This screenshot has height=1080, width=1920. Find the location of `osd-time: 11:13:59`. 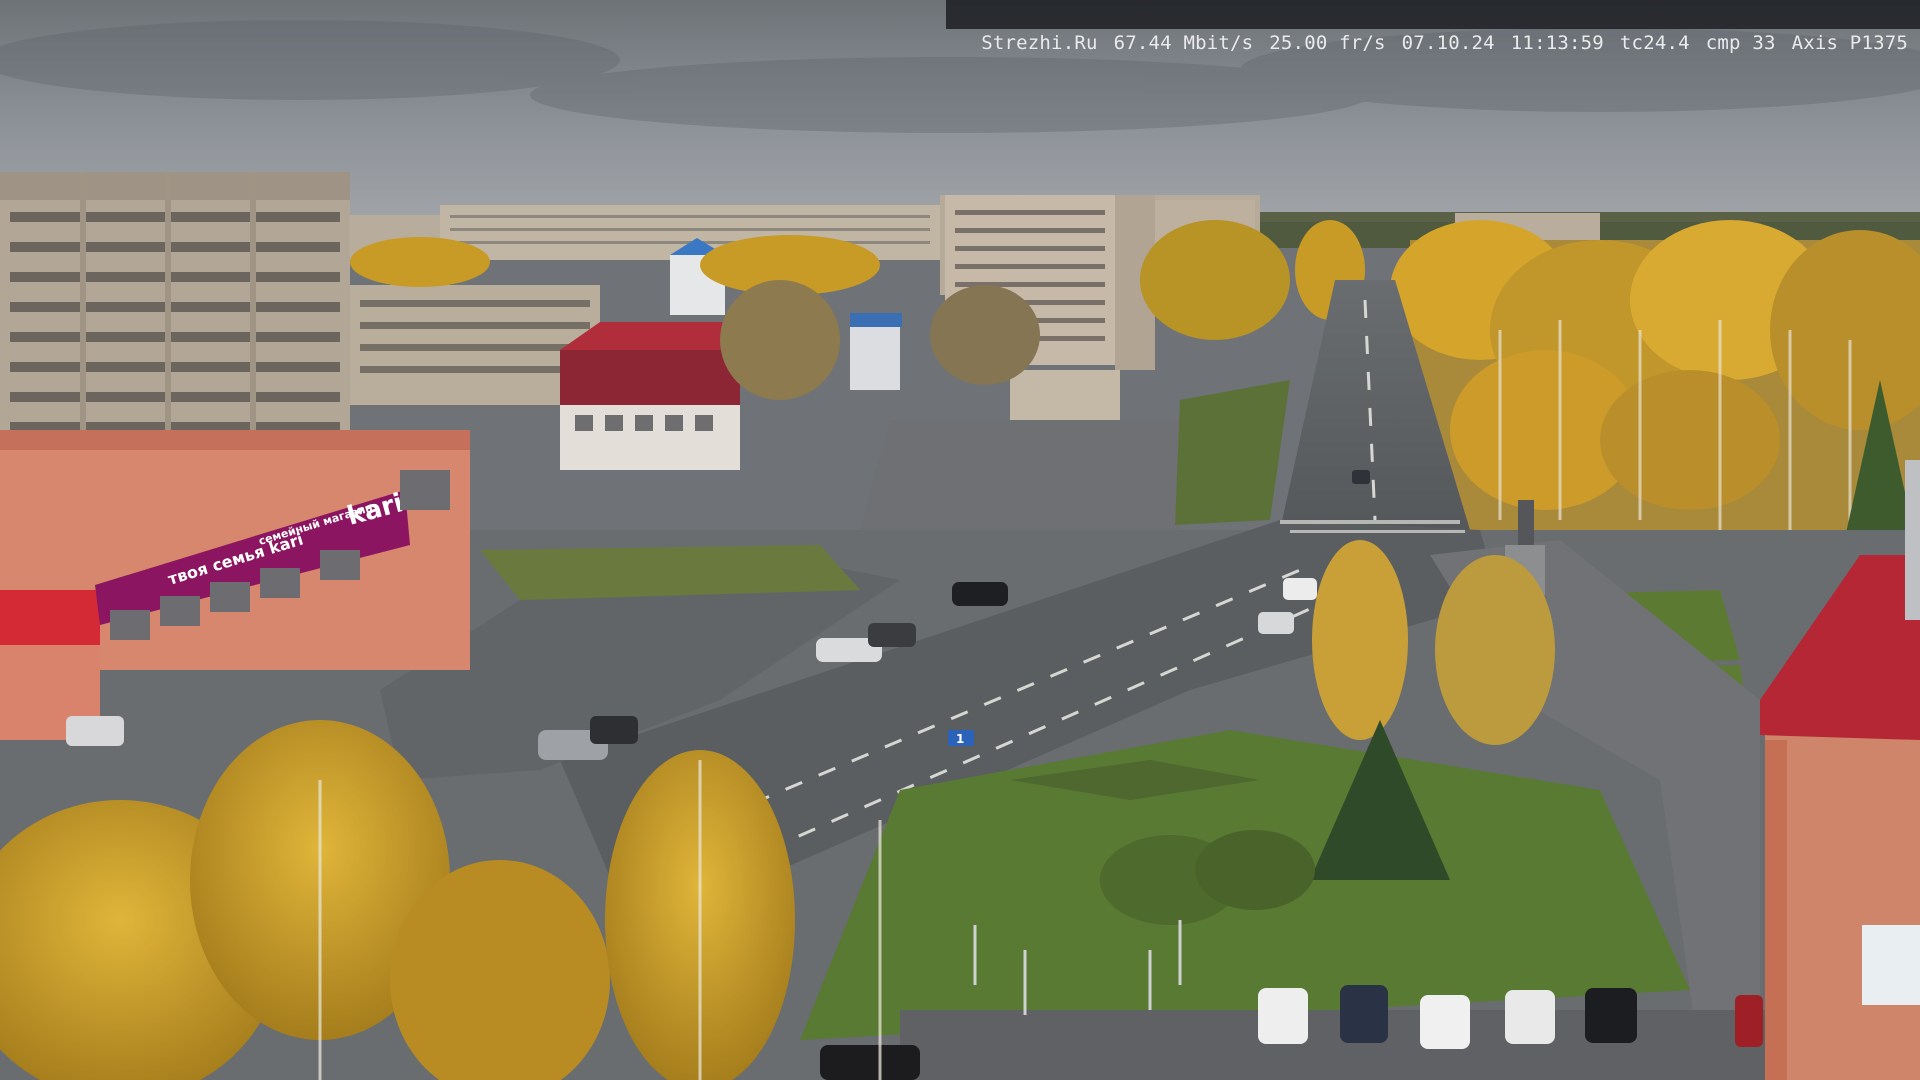

osd-time: 11:13:59 is located at coordinates (1557, 43).